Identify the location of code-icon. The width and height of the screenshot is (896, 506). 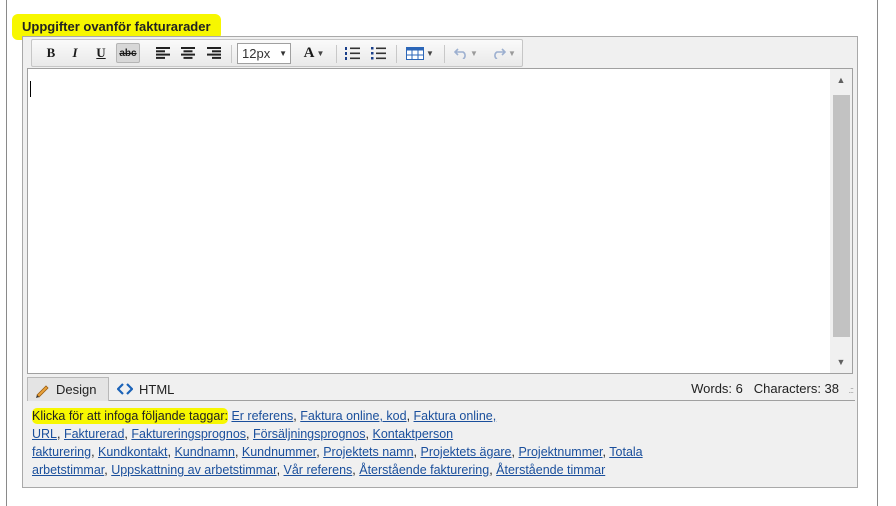
(125, 389).